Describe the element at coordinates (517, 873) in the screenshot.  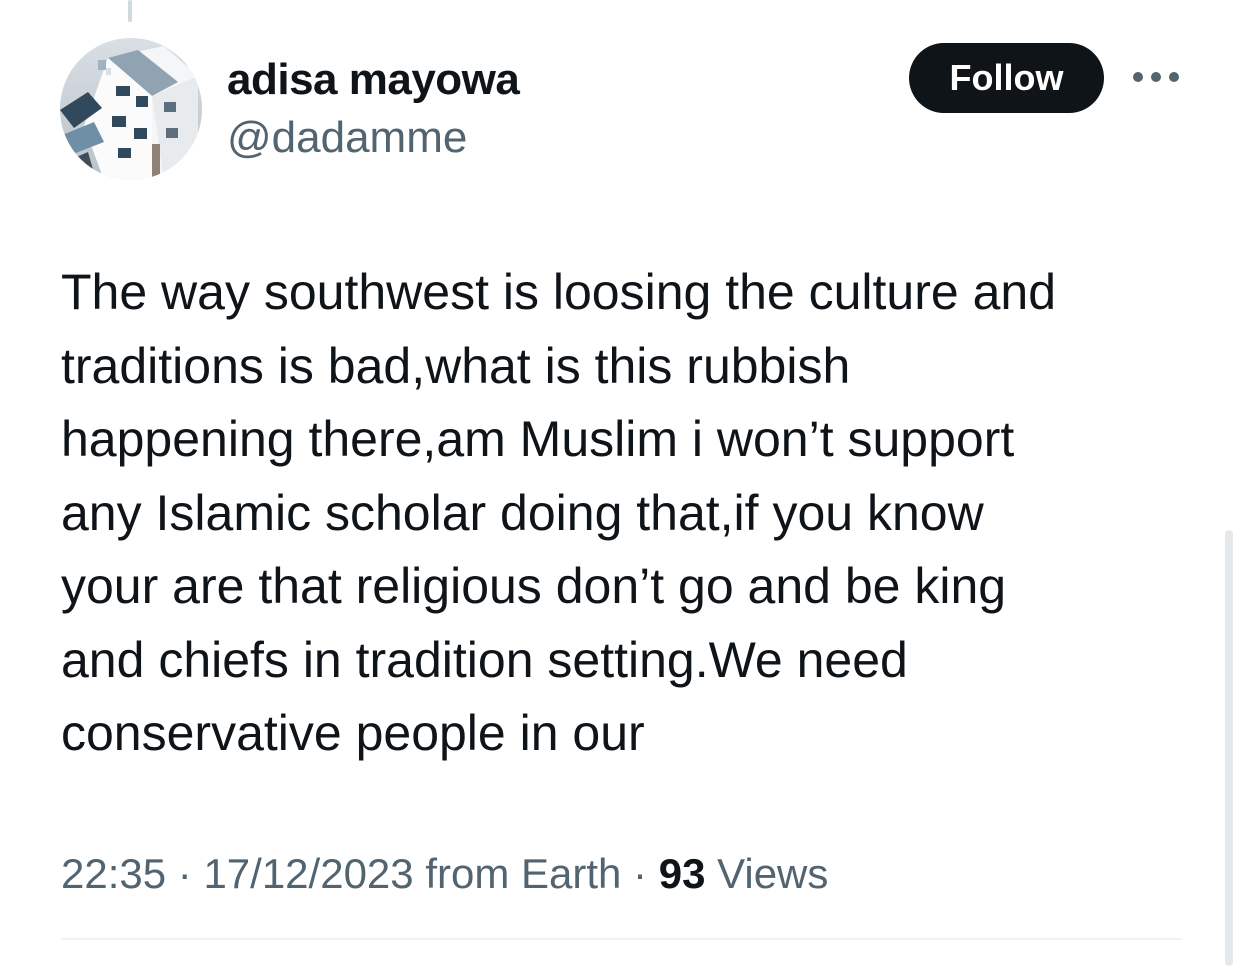
I see `tweet-location-source: from Earth` at that location.